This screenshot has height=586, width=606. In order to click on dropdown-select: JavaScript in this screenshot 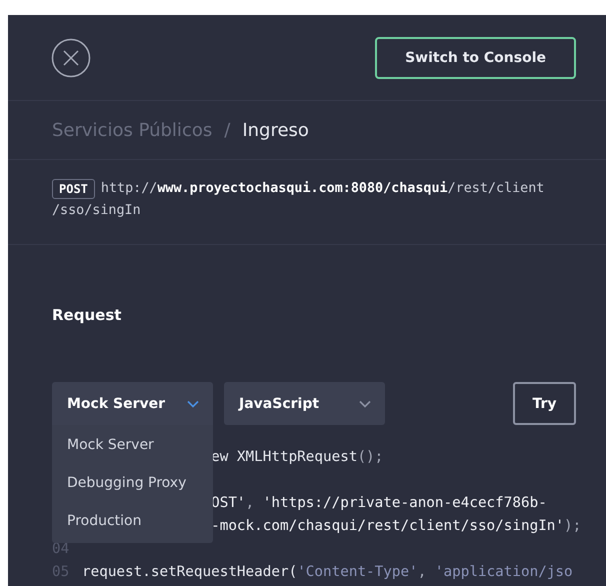, I will do `click(304, 403)`.